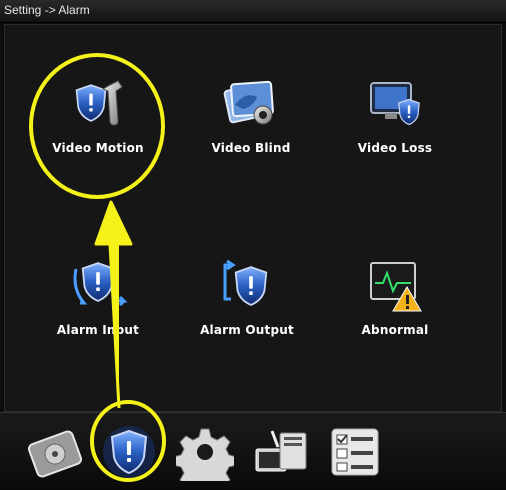 Image resolution: width=506 pixels, height=490 pixels. What do you see at coordinates (99, 103) in the screenshot?
I see `shield-wrench-icon` at bounding box center [99, 103].